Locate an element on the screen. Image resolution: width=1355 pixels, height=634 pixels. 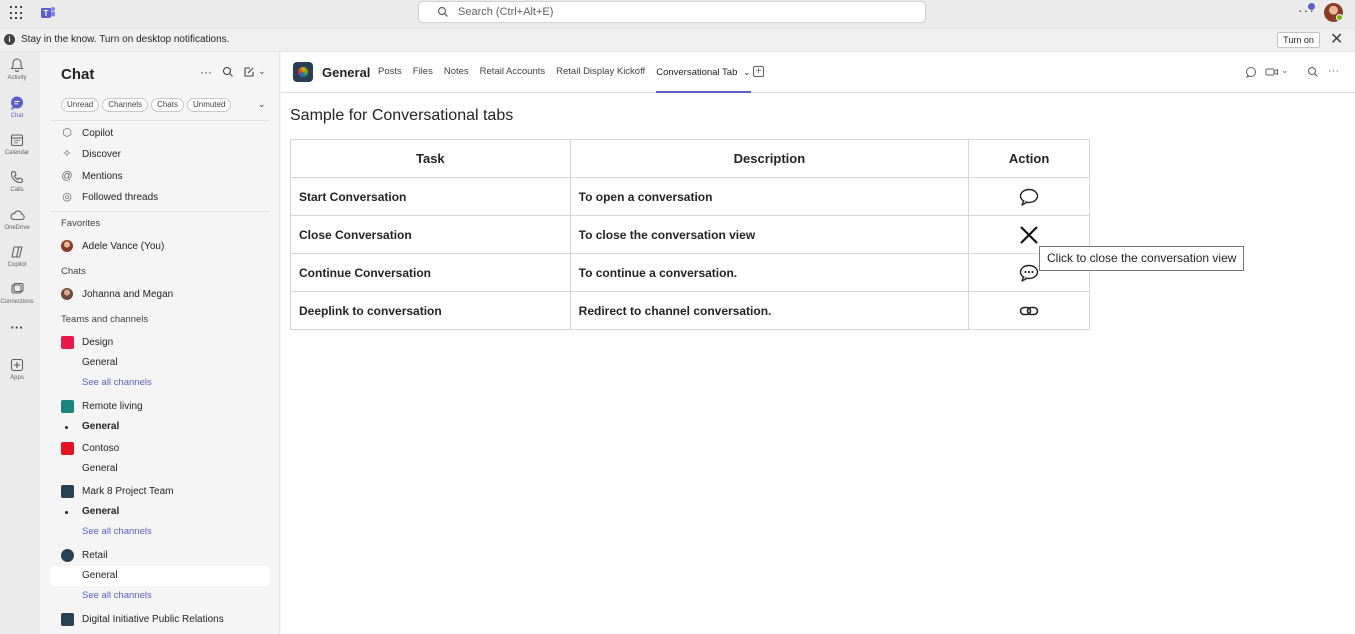
rail-more-icon: ··· is located at coordinates (17, 327).